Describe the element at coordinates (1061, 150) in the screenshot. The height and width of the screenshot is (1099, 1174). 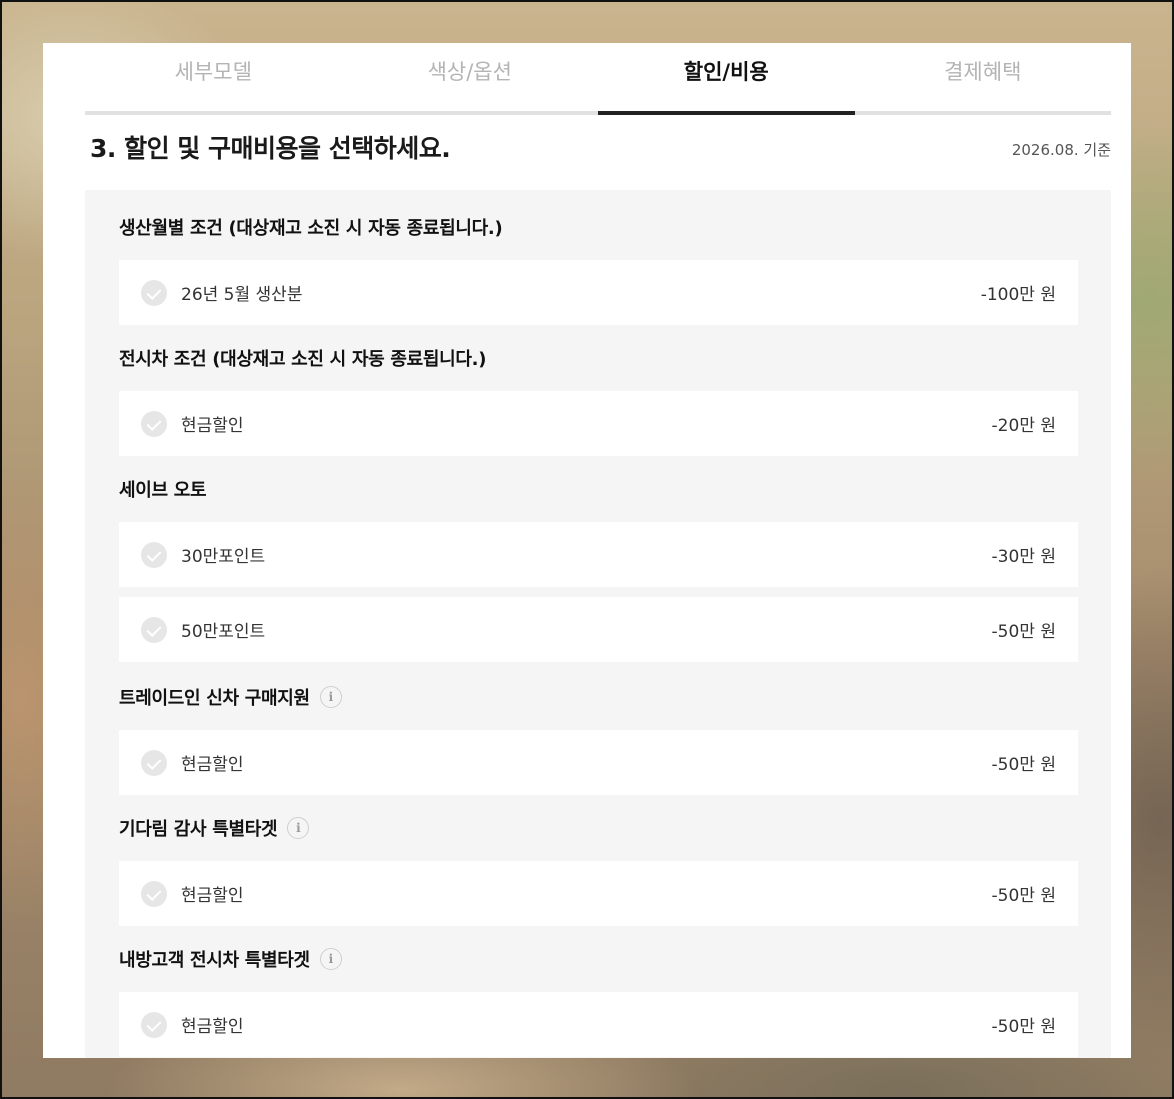
I see `basis-date: 2026.08. 기준` at that location.